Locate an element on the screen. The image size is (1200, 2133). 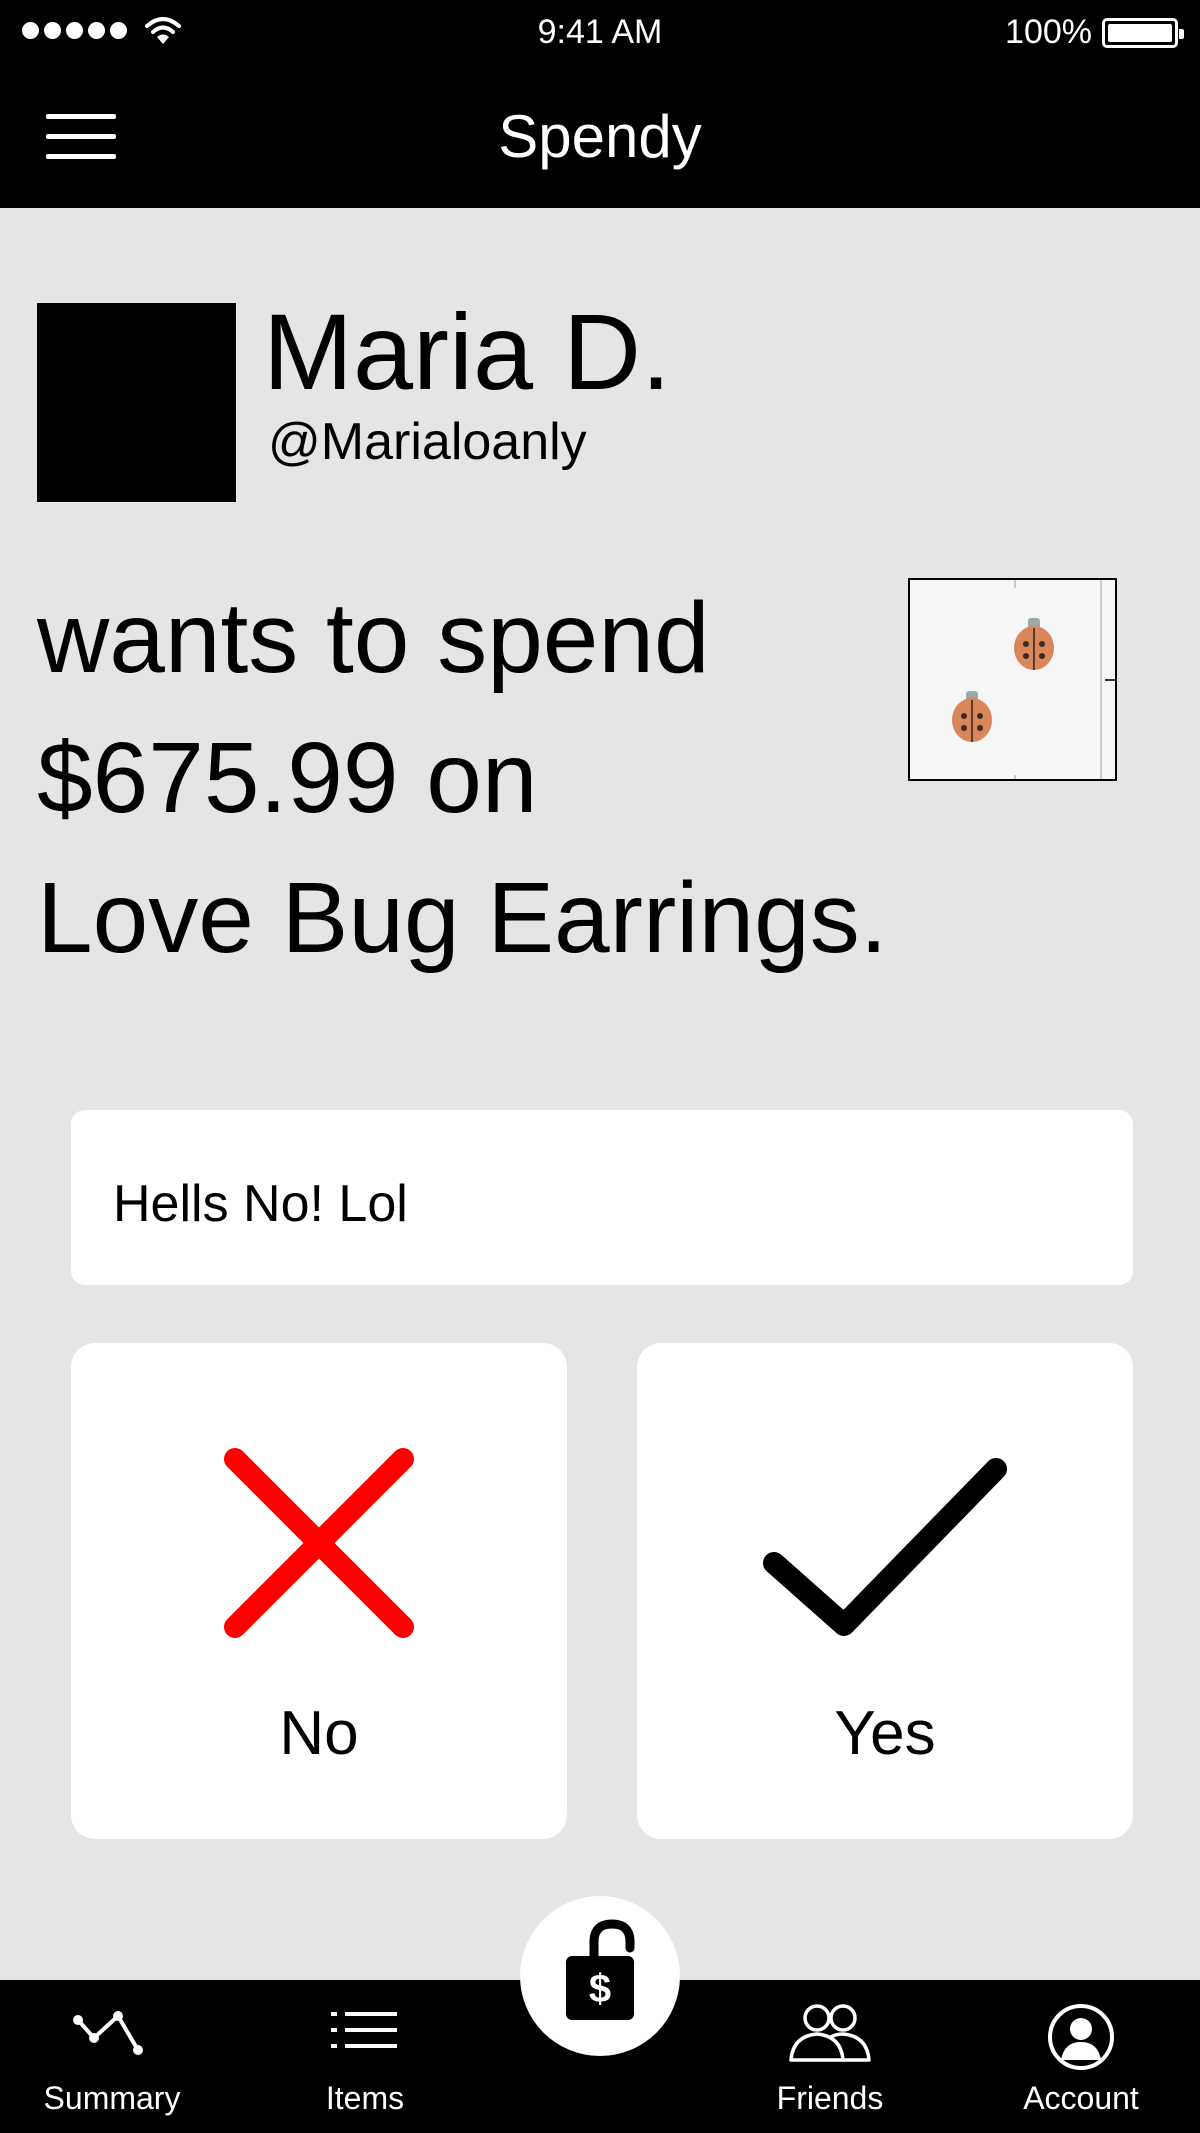
tab-label: Summary is located at coordinates (112, 2098).